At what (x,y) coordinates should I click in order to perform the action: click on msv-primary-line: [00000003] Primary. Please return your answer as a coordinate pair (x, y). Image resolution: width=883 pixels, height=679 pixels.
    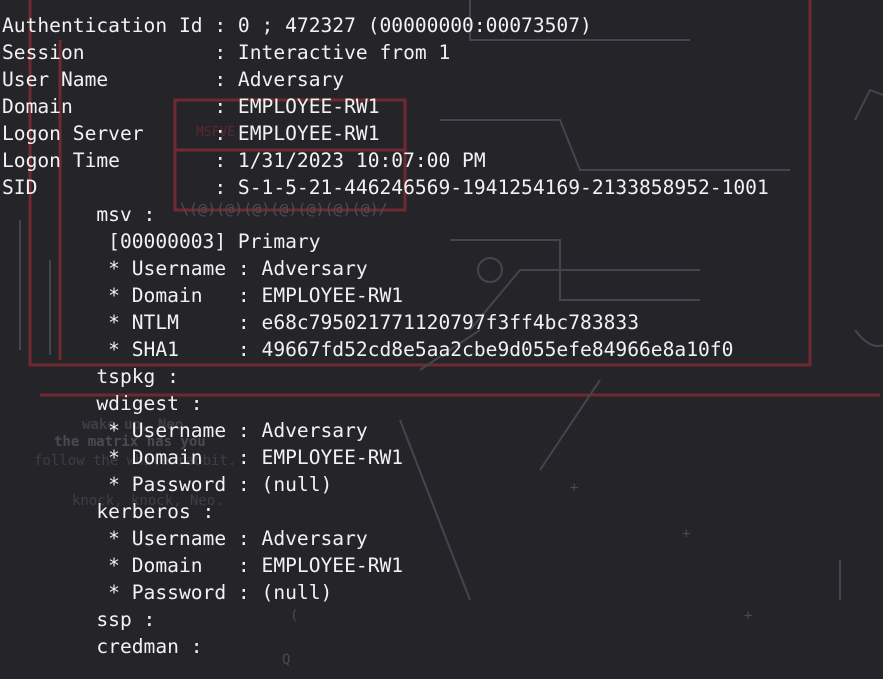
    Looking at the image, I should click on (161, 241).